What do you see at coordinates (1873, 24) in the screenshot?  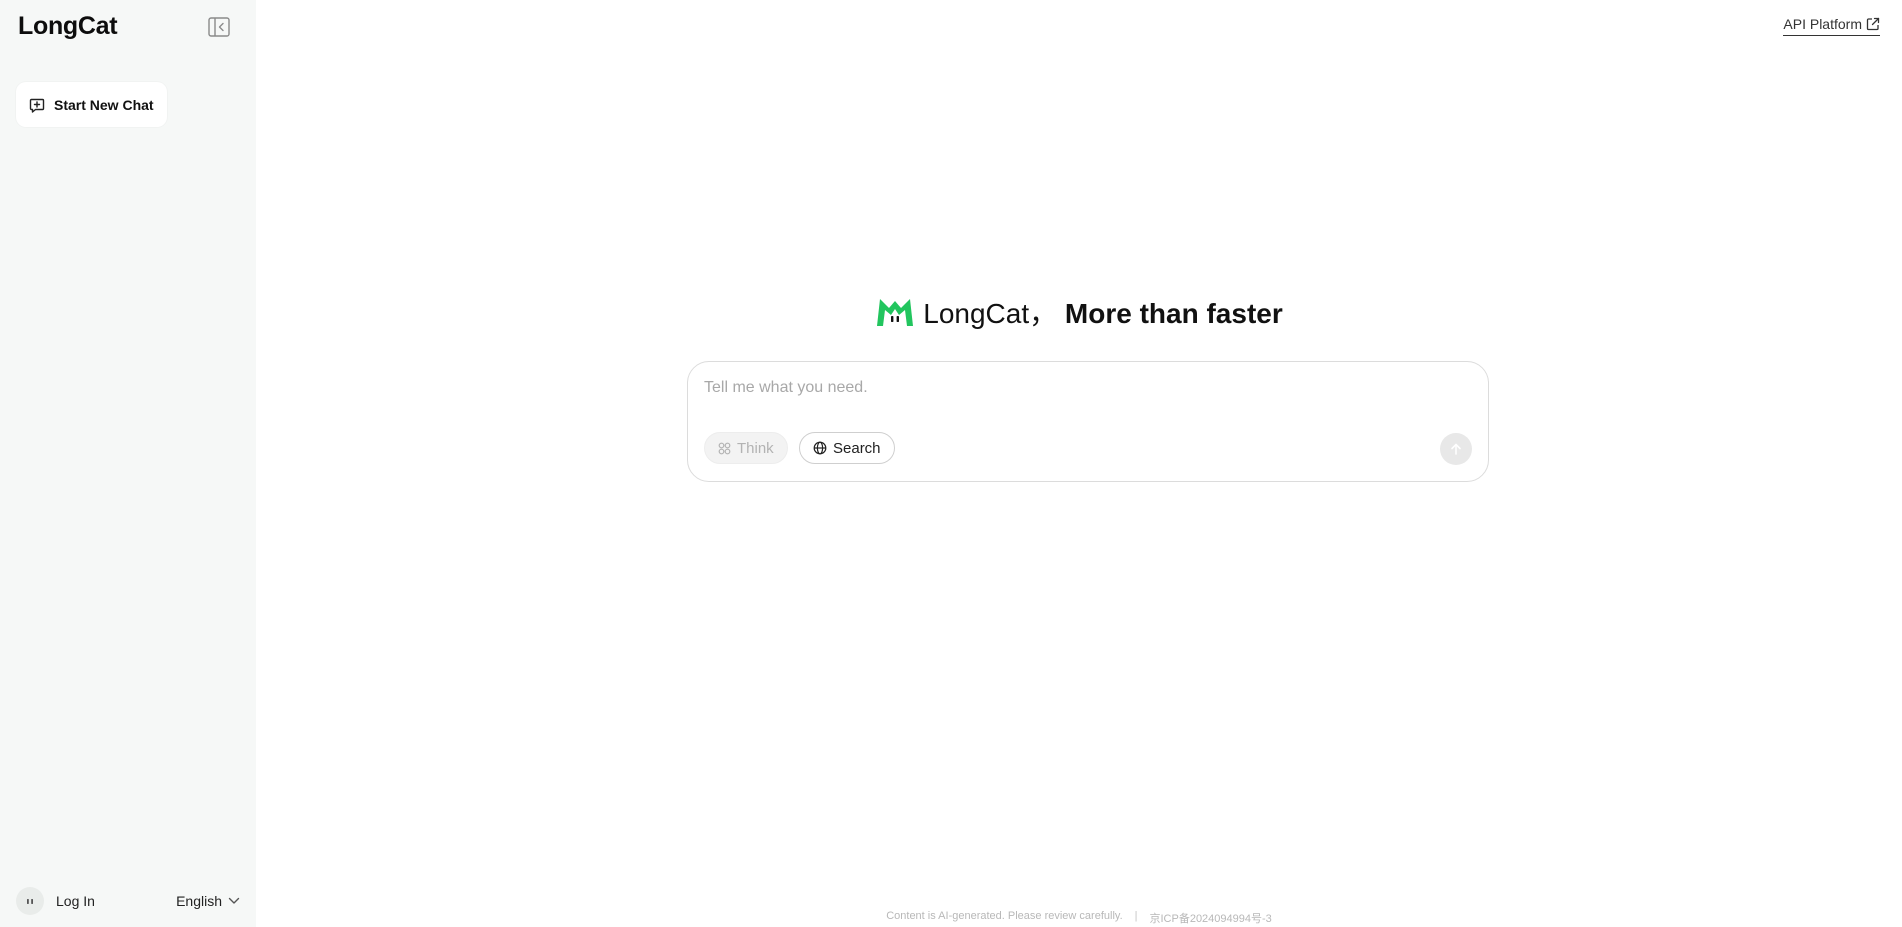 I see `external-link-icon` at bounding box center [1873, 24].